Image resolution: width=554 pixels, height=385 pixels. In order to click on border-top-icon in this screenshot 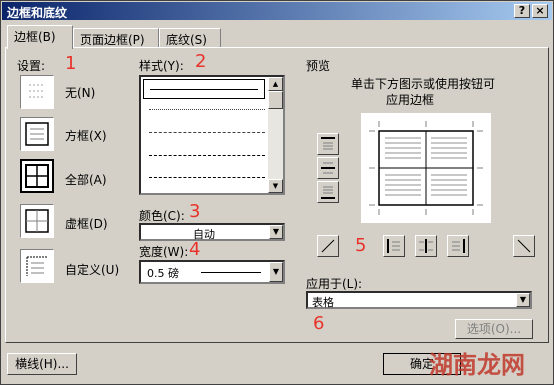, I will do `click(328, 144)`.